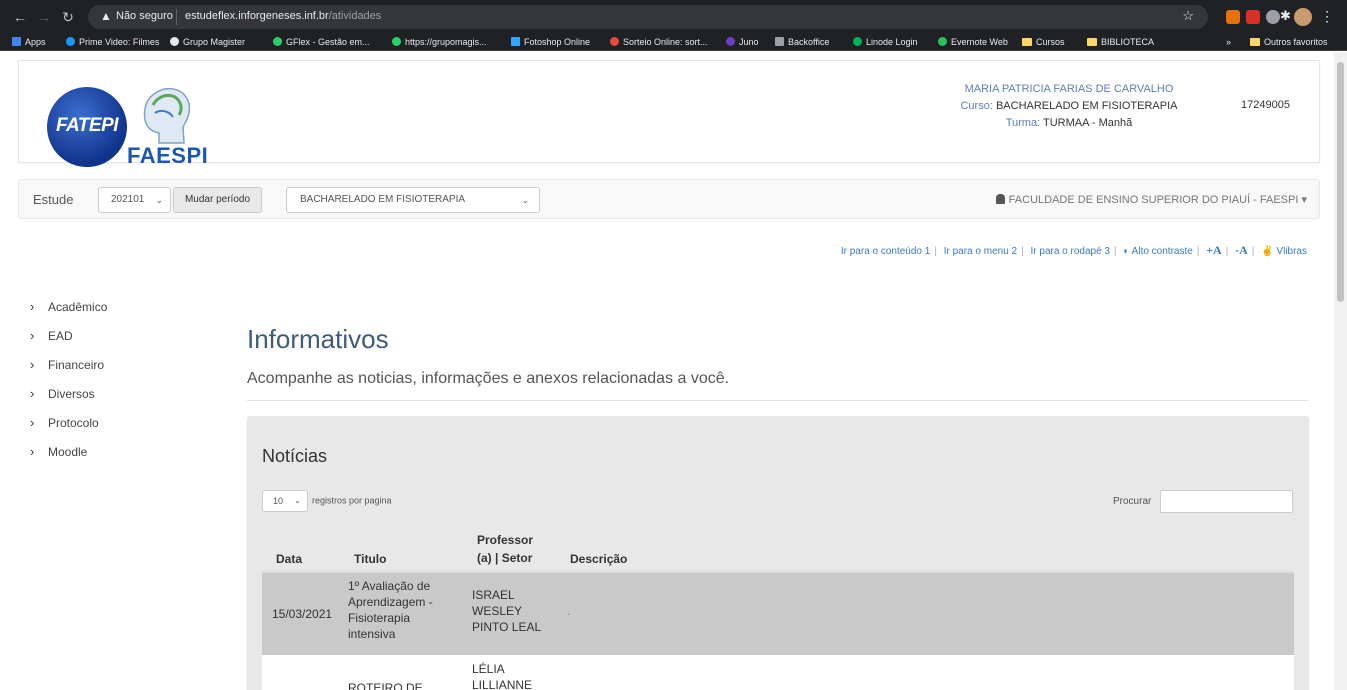  What do you see at coordinates (167, 115) in the screenshot?
I see `head-silhouette-icon` at bounding box center [167, 115].